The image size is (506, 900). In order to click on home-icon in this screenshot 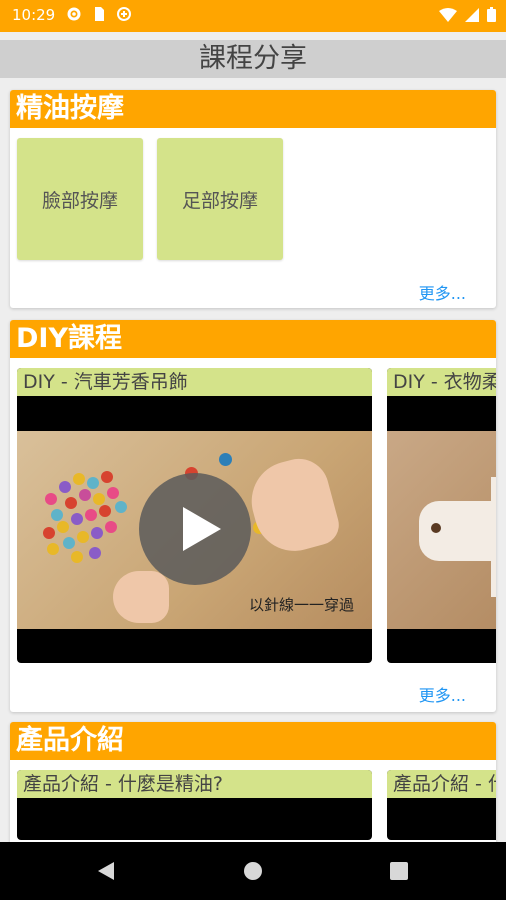, I will do `click(253, 871)`.